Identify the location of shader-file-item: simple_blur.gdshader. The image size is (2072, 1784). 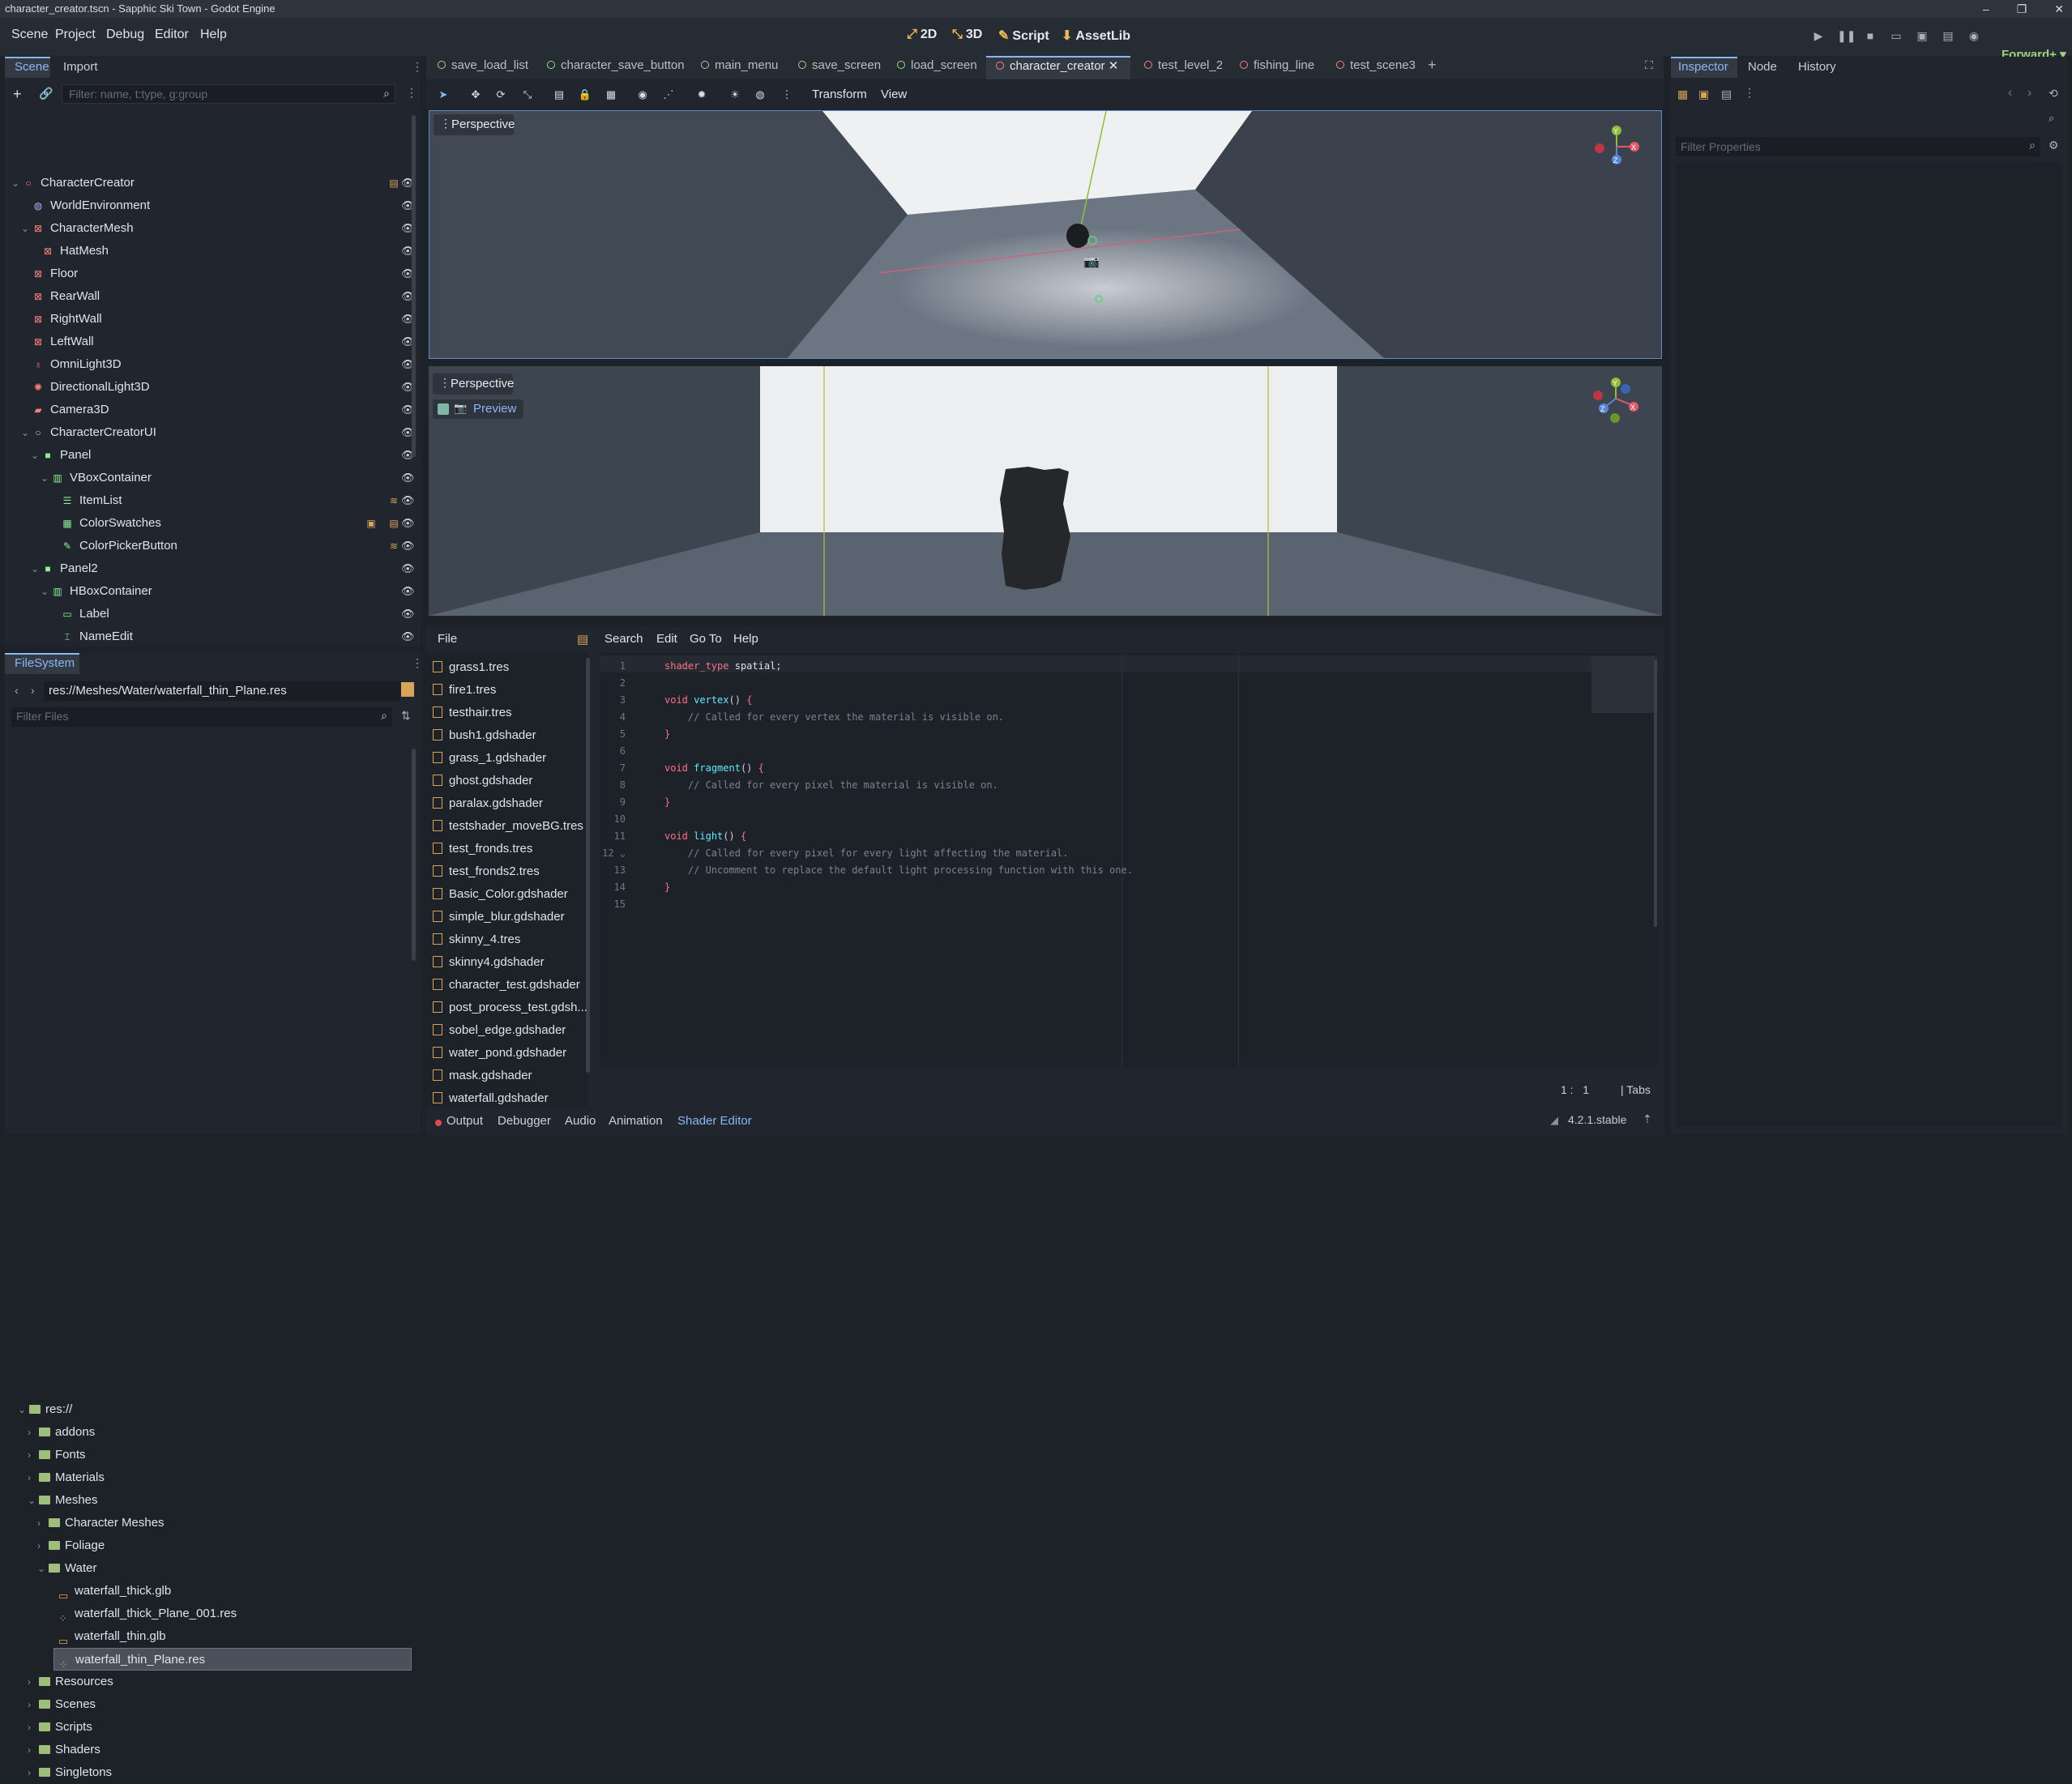
(512, 917).